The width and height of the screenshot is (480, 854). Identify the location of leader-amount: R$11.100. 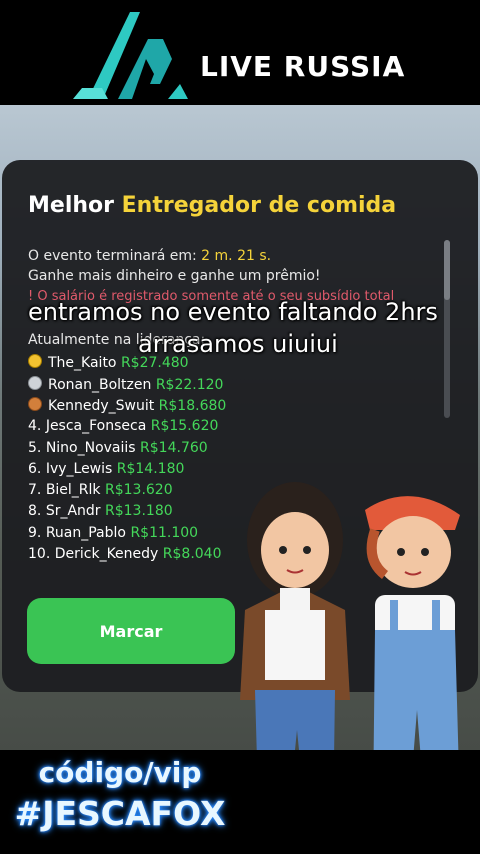
(164, 533).